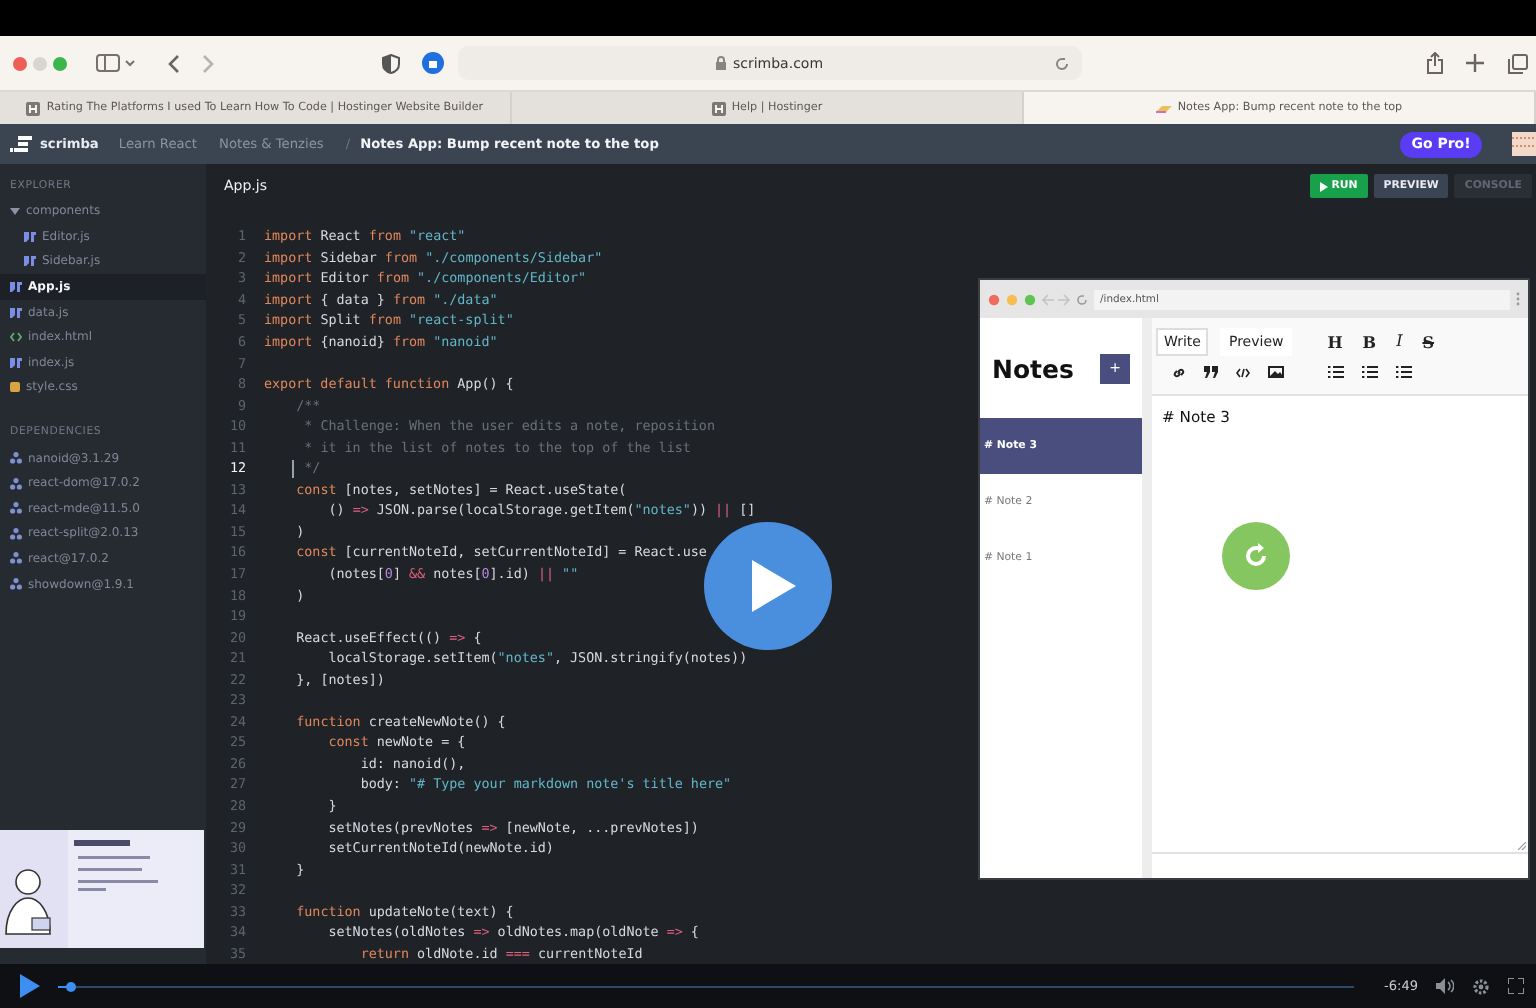 The height and width of the screenshot is (1008, 1536). I want to click on lock-icon, so click(721, 63).